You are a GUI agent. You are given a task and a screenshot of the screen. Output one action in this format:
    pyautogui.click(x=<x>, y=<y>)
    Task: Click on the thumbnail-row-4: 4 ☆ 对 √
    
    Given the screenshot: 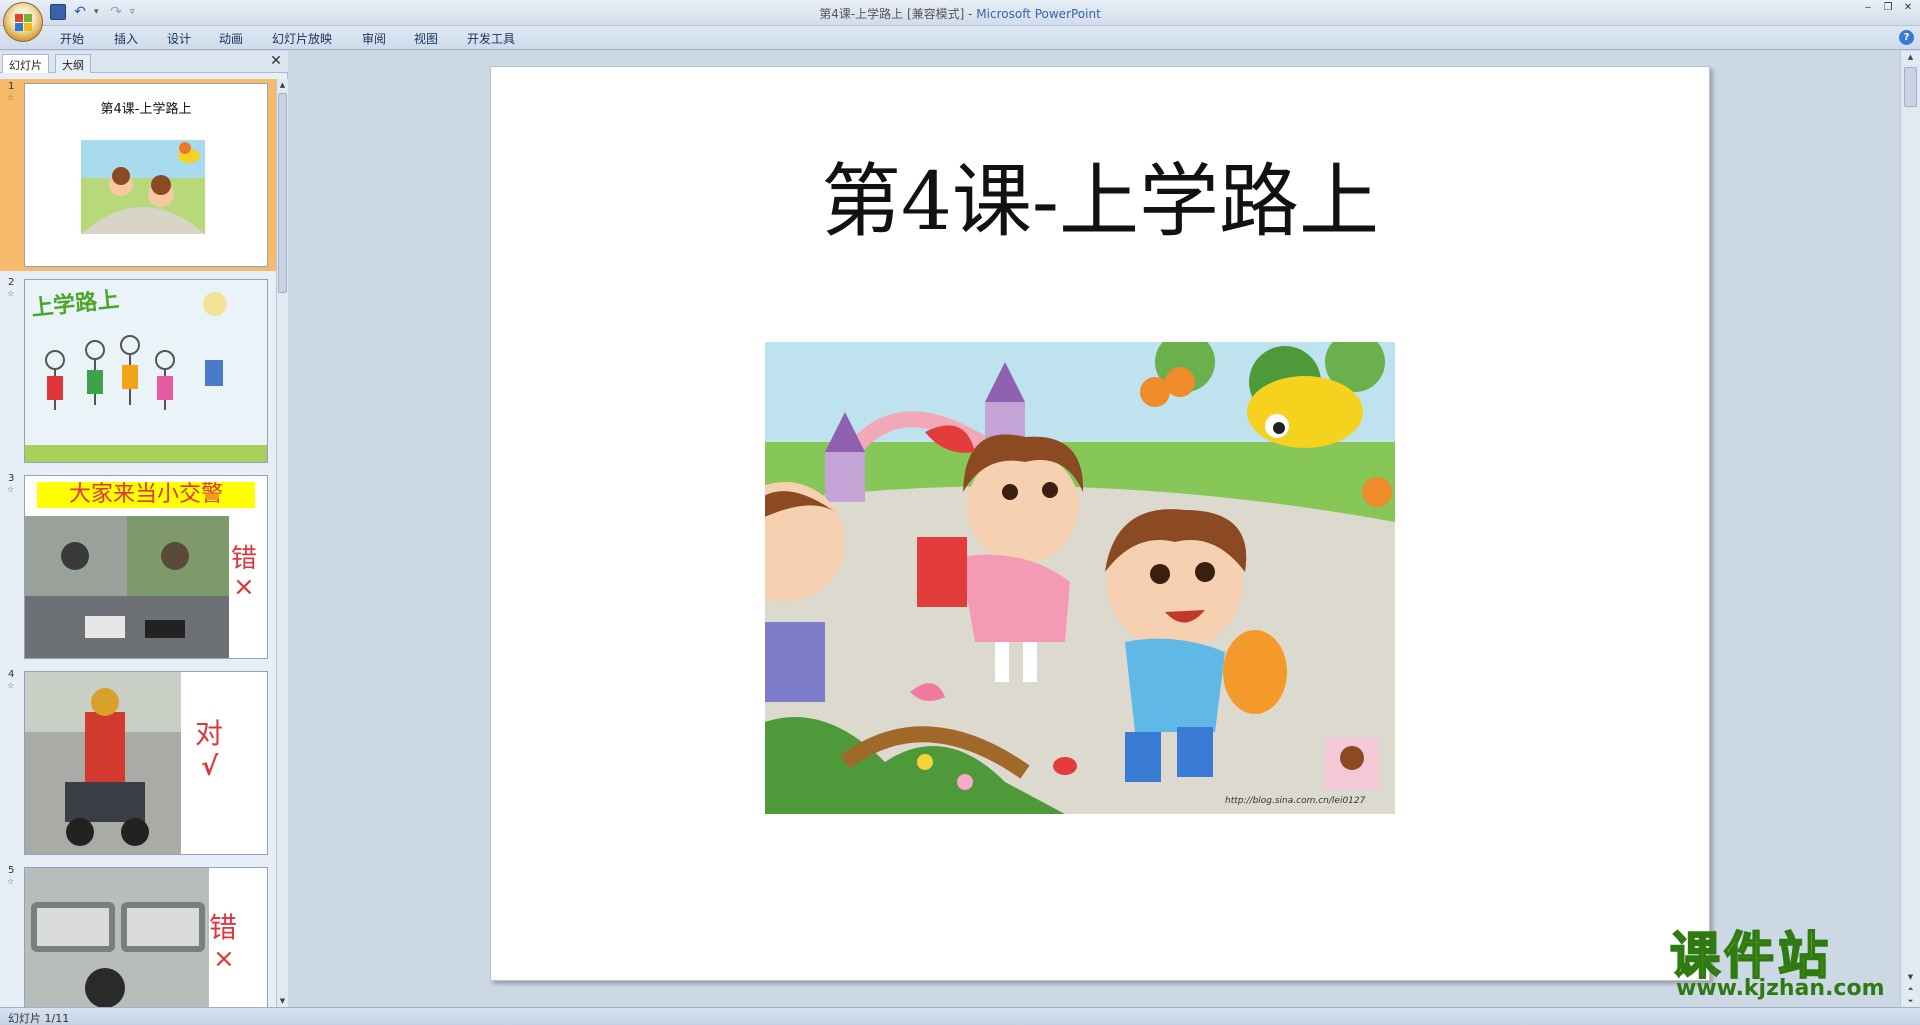 What is the action you would take?
    pyautogui.click(x=138, y=763)
    